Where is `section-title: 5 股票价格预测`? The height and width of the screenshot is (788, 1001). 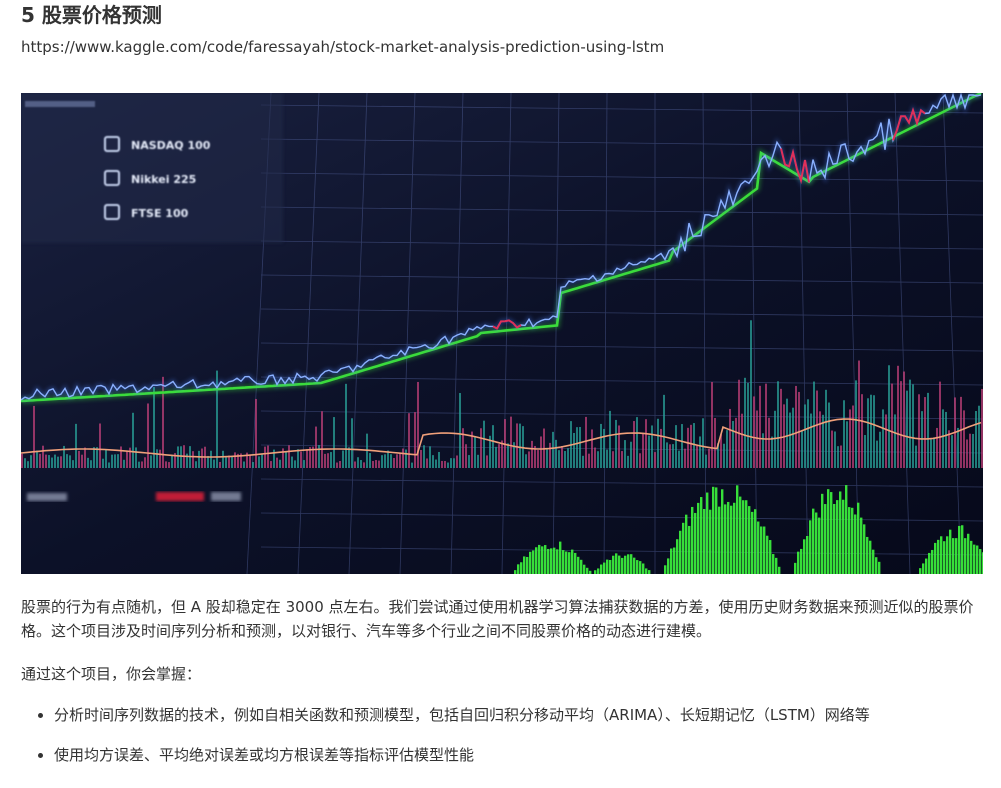
section-title: 5 股票价格预测 is located at coordinates (91, 15).